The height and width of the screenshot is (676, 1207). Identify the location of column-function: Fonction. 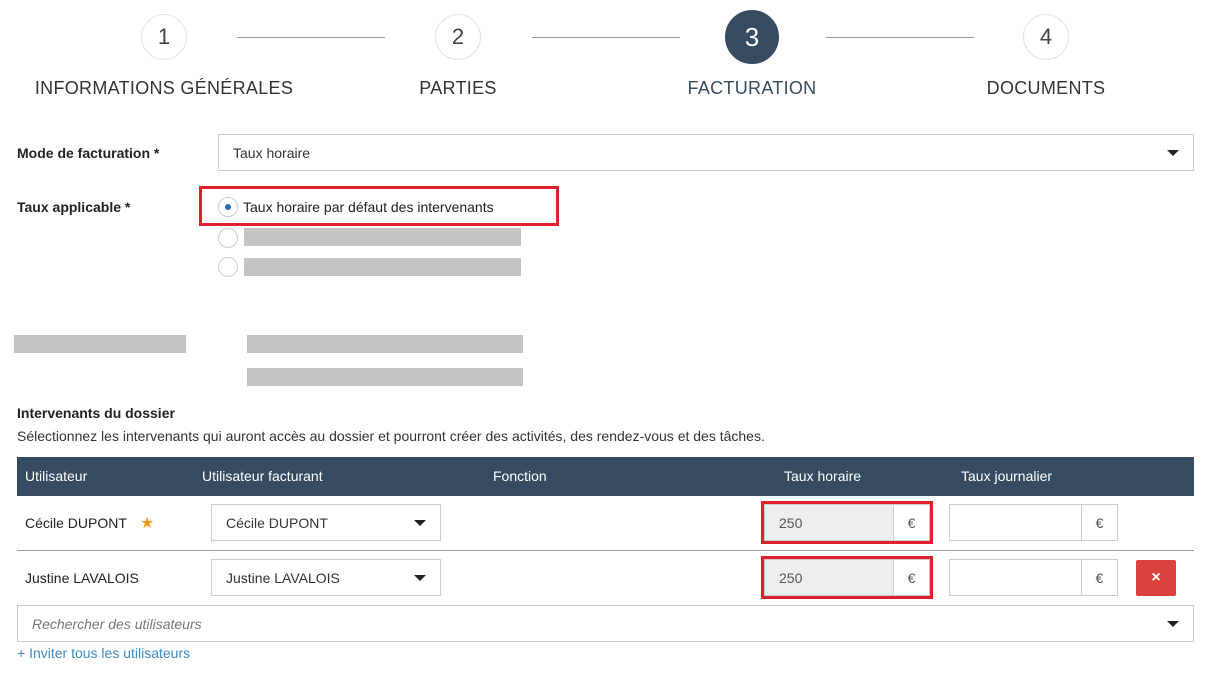
(520, 476).